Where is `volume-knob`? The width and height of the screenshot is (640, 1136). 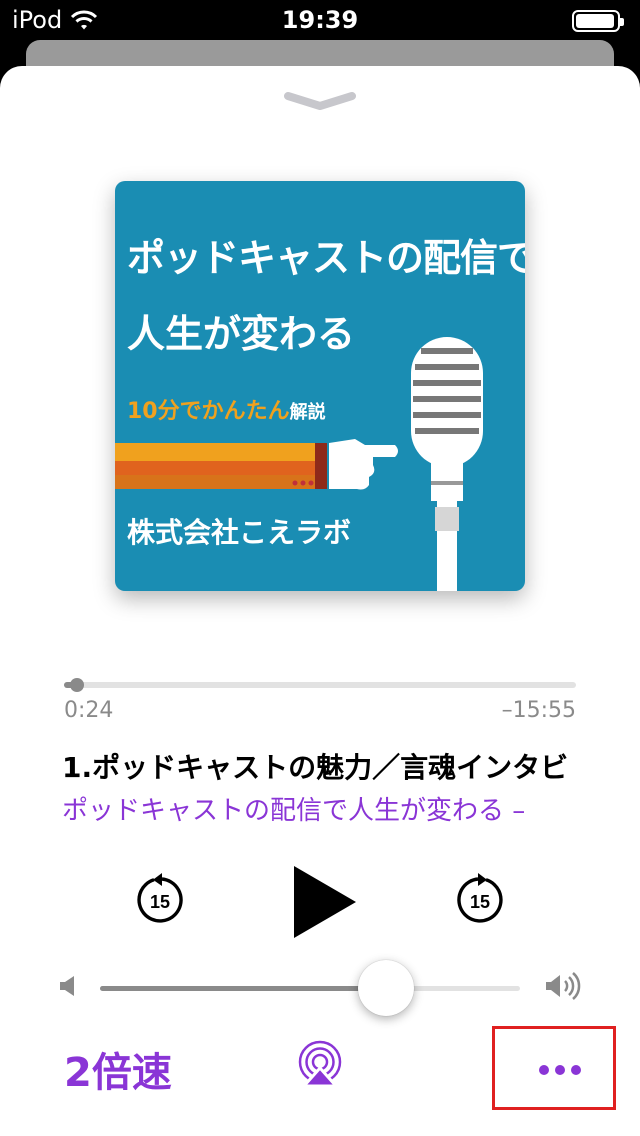 volume-knob is located at coordinates (385, 988).